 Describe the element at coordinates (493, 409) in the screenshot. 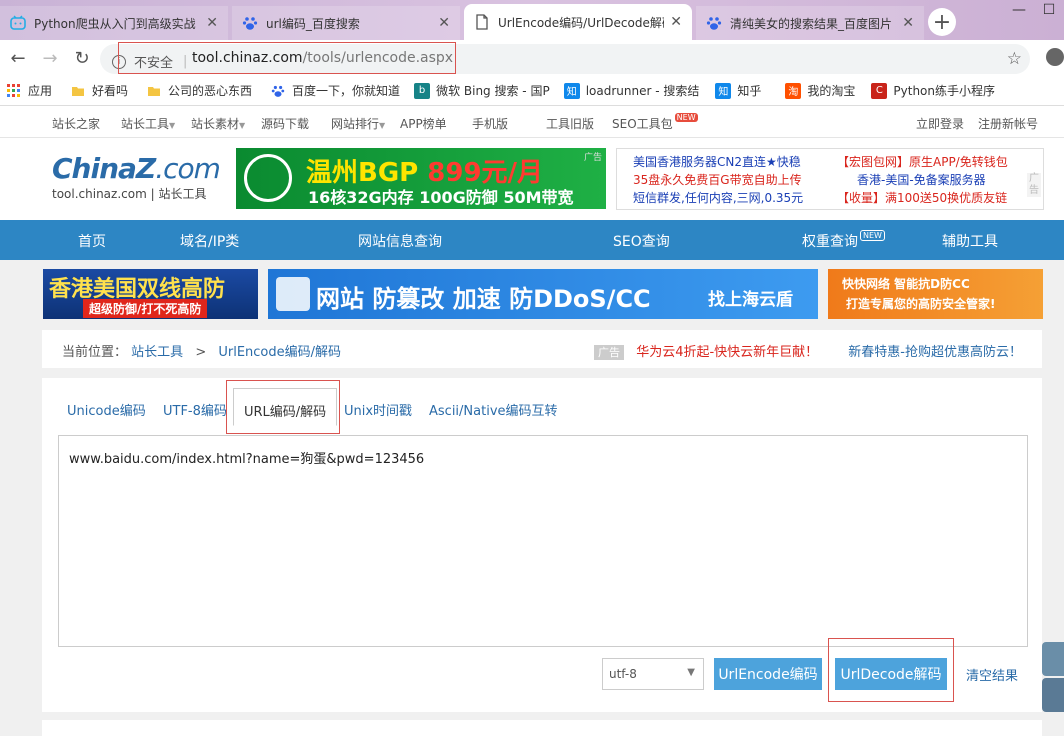

I see `tab-ascii-native: Ascii/Native编码互转` at that location.